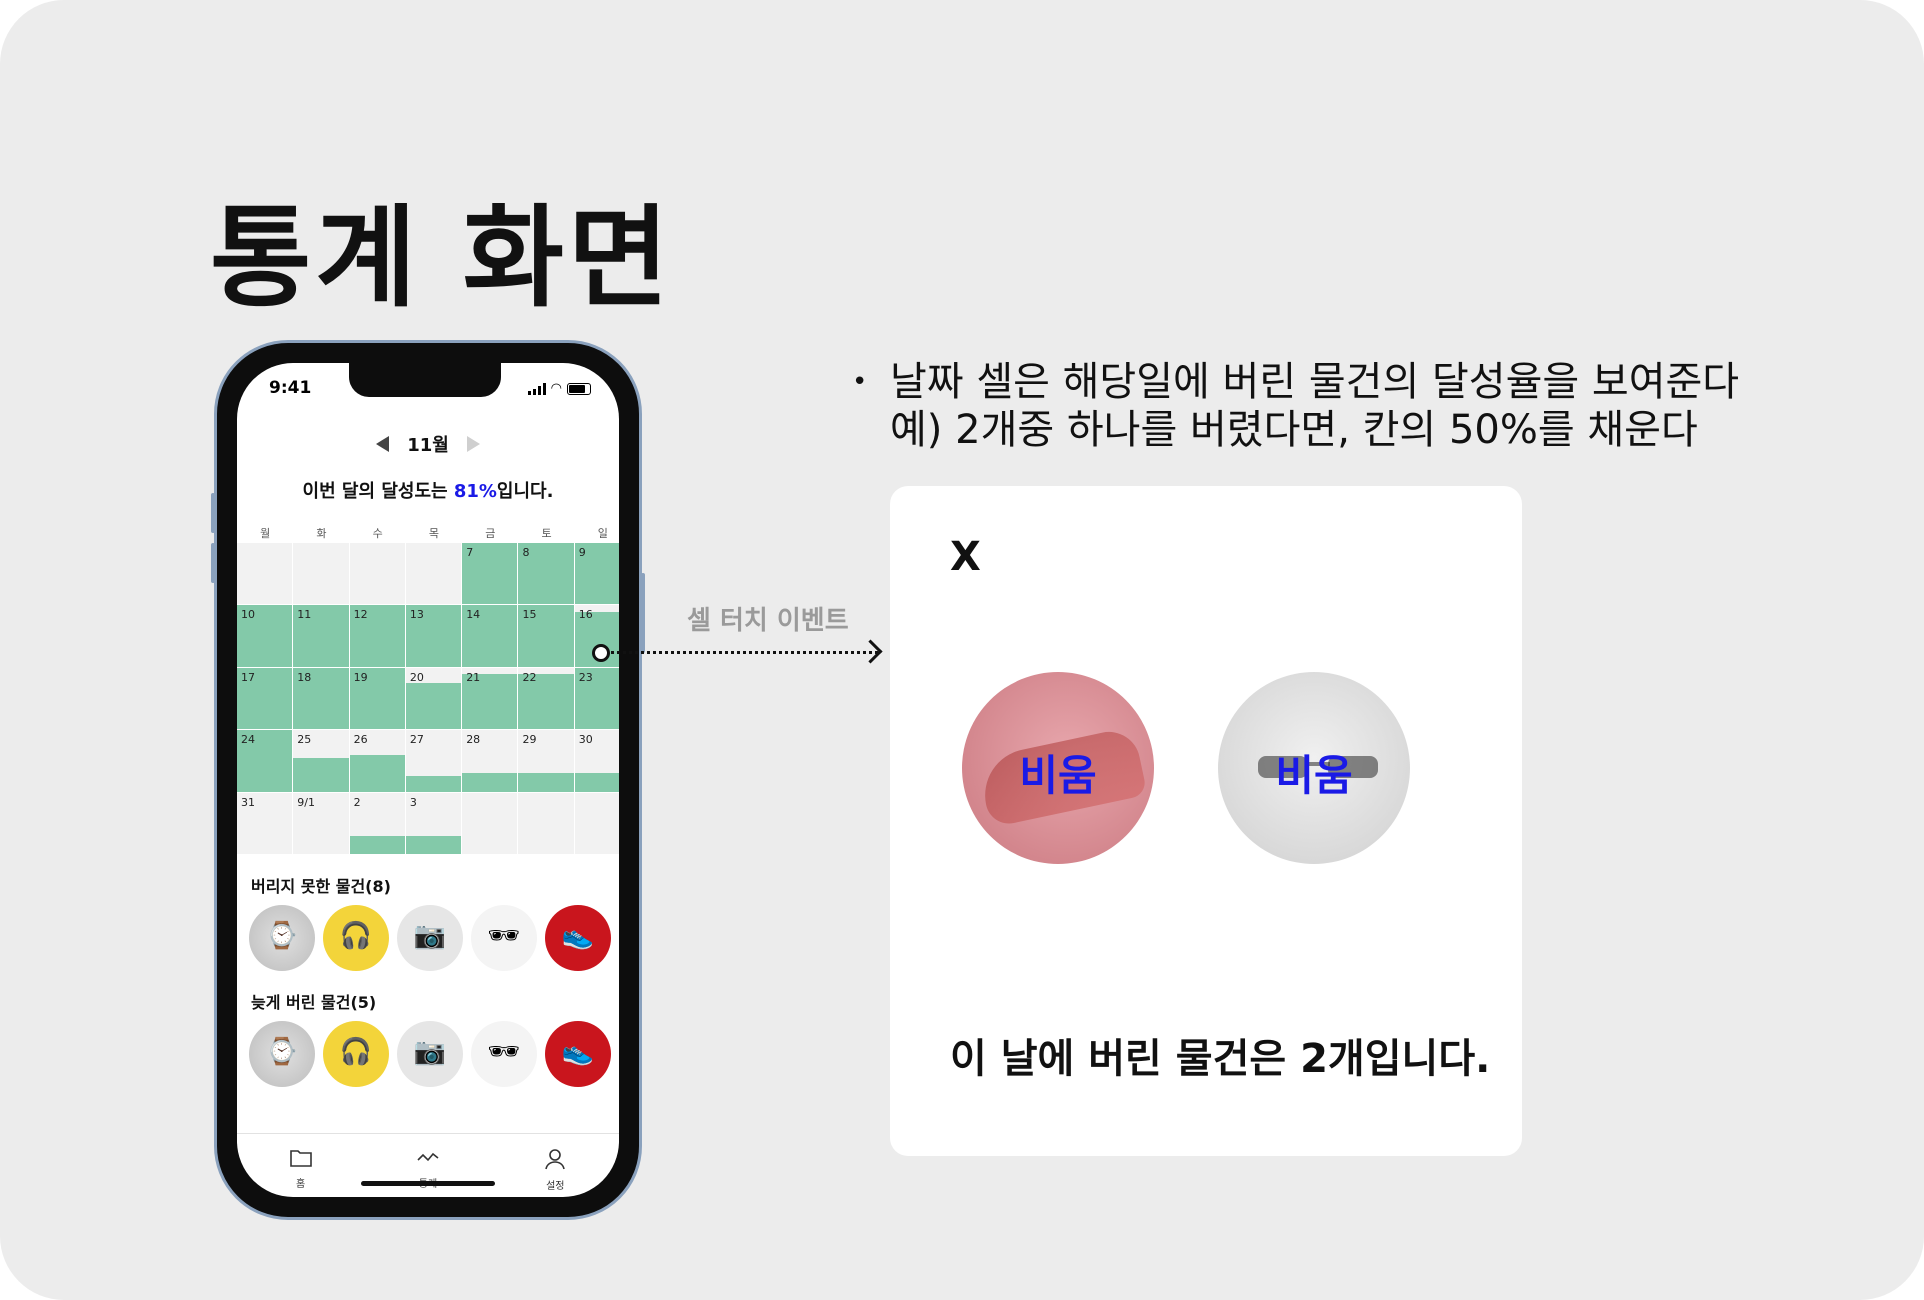 The image size is (1924, 1300). Describe the element at coordinates (965, 557) in the screenshot. I see `close-button: X` at that location.